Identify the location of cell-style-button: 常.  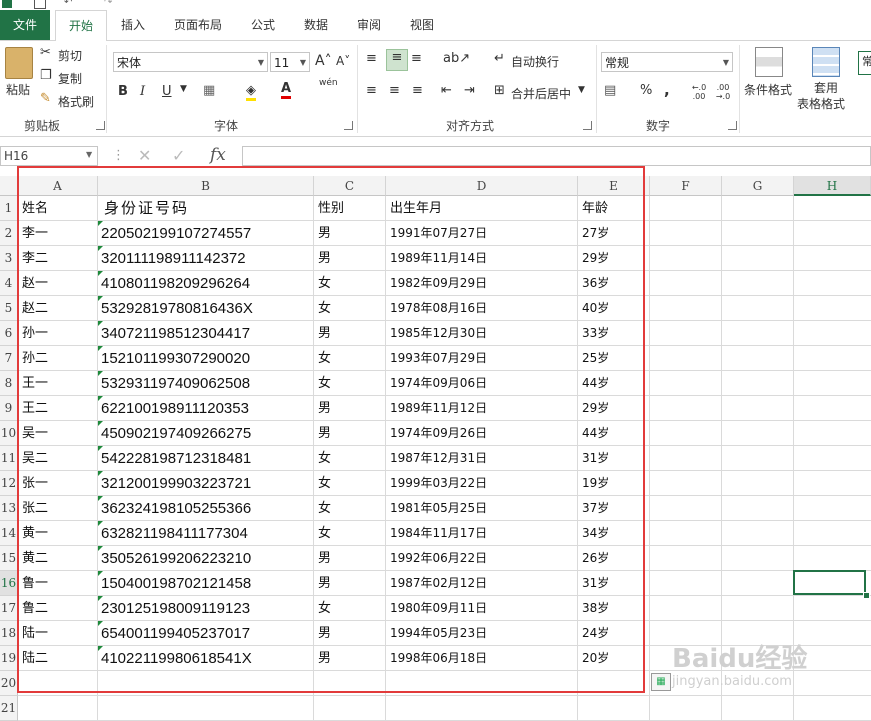
(864, 63).